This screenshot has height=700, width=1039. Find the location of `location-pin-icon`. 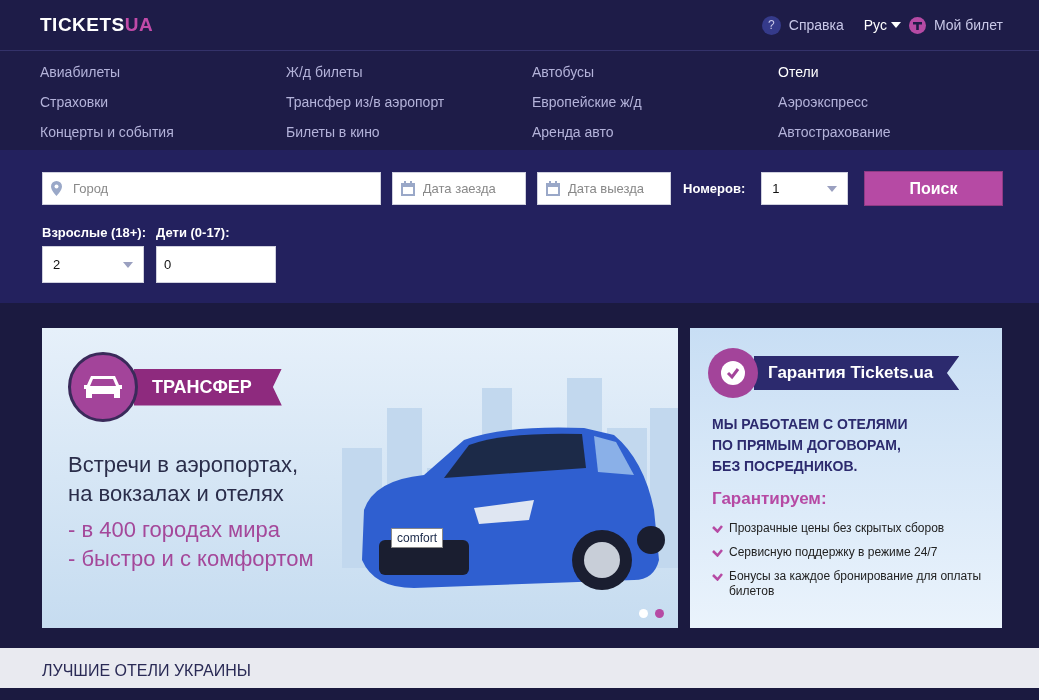

location-pin-icon is located at coordinates (56, 188).